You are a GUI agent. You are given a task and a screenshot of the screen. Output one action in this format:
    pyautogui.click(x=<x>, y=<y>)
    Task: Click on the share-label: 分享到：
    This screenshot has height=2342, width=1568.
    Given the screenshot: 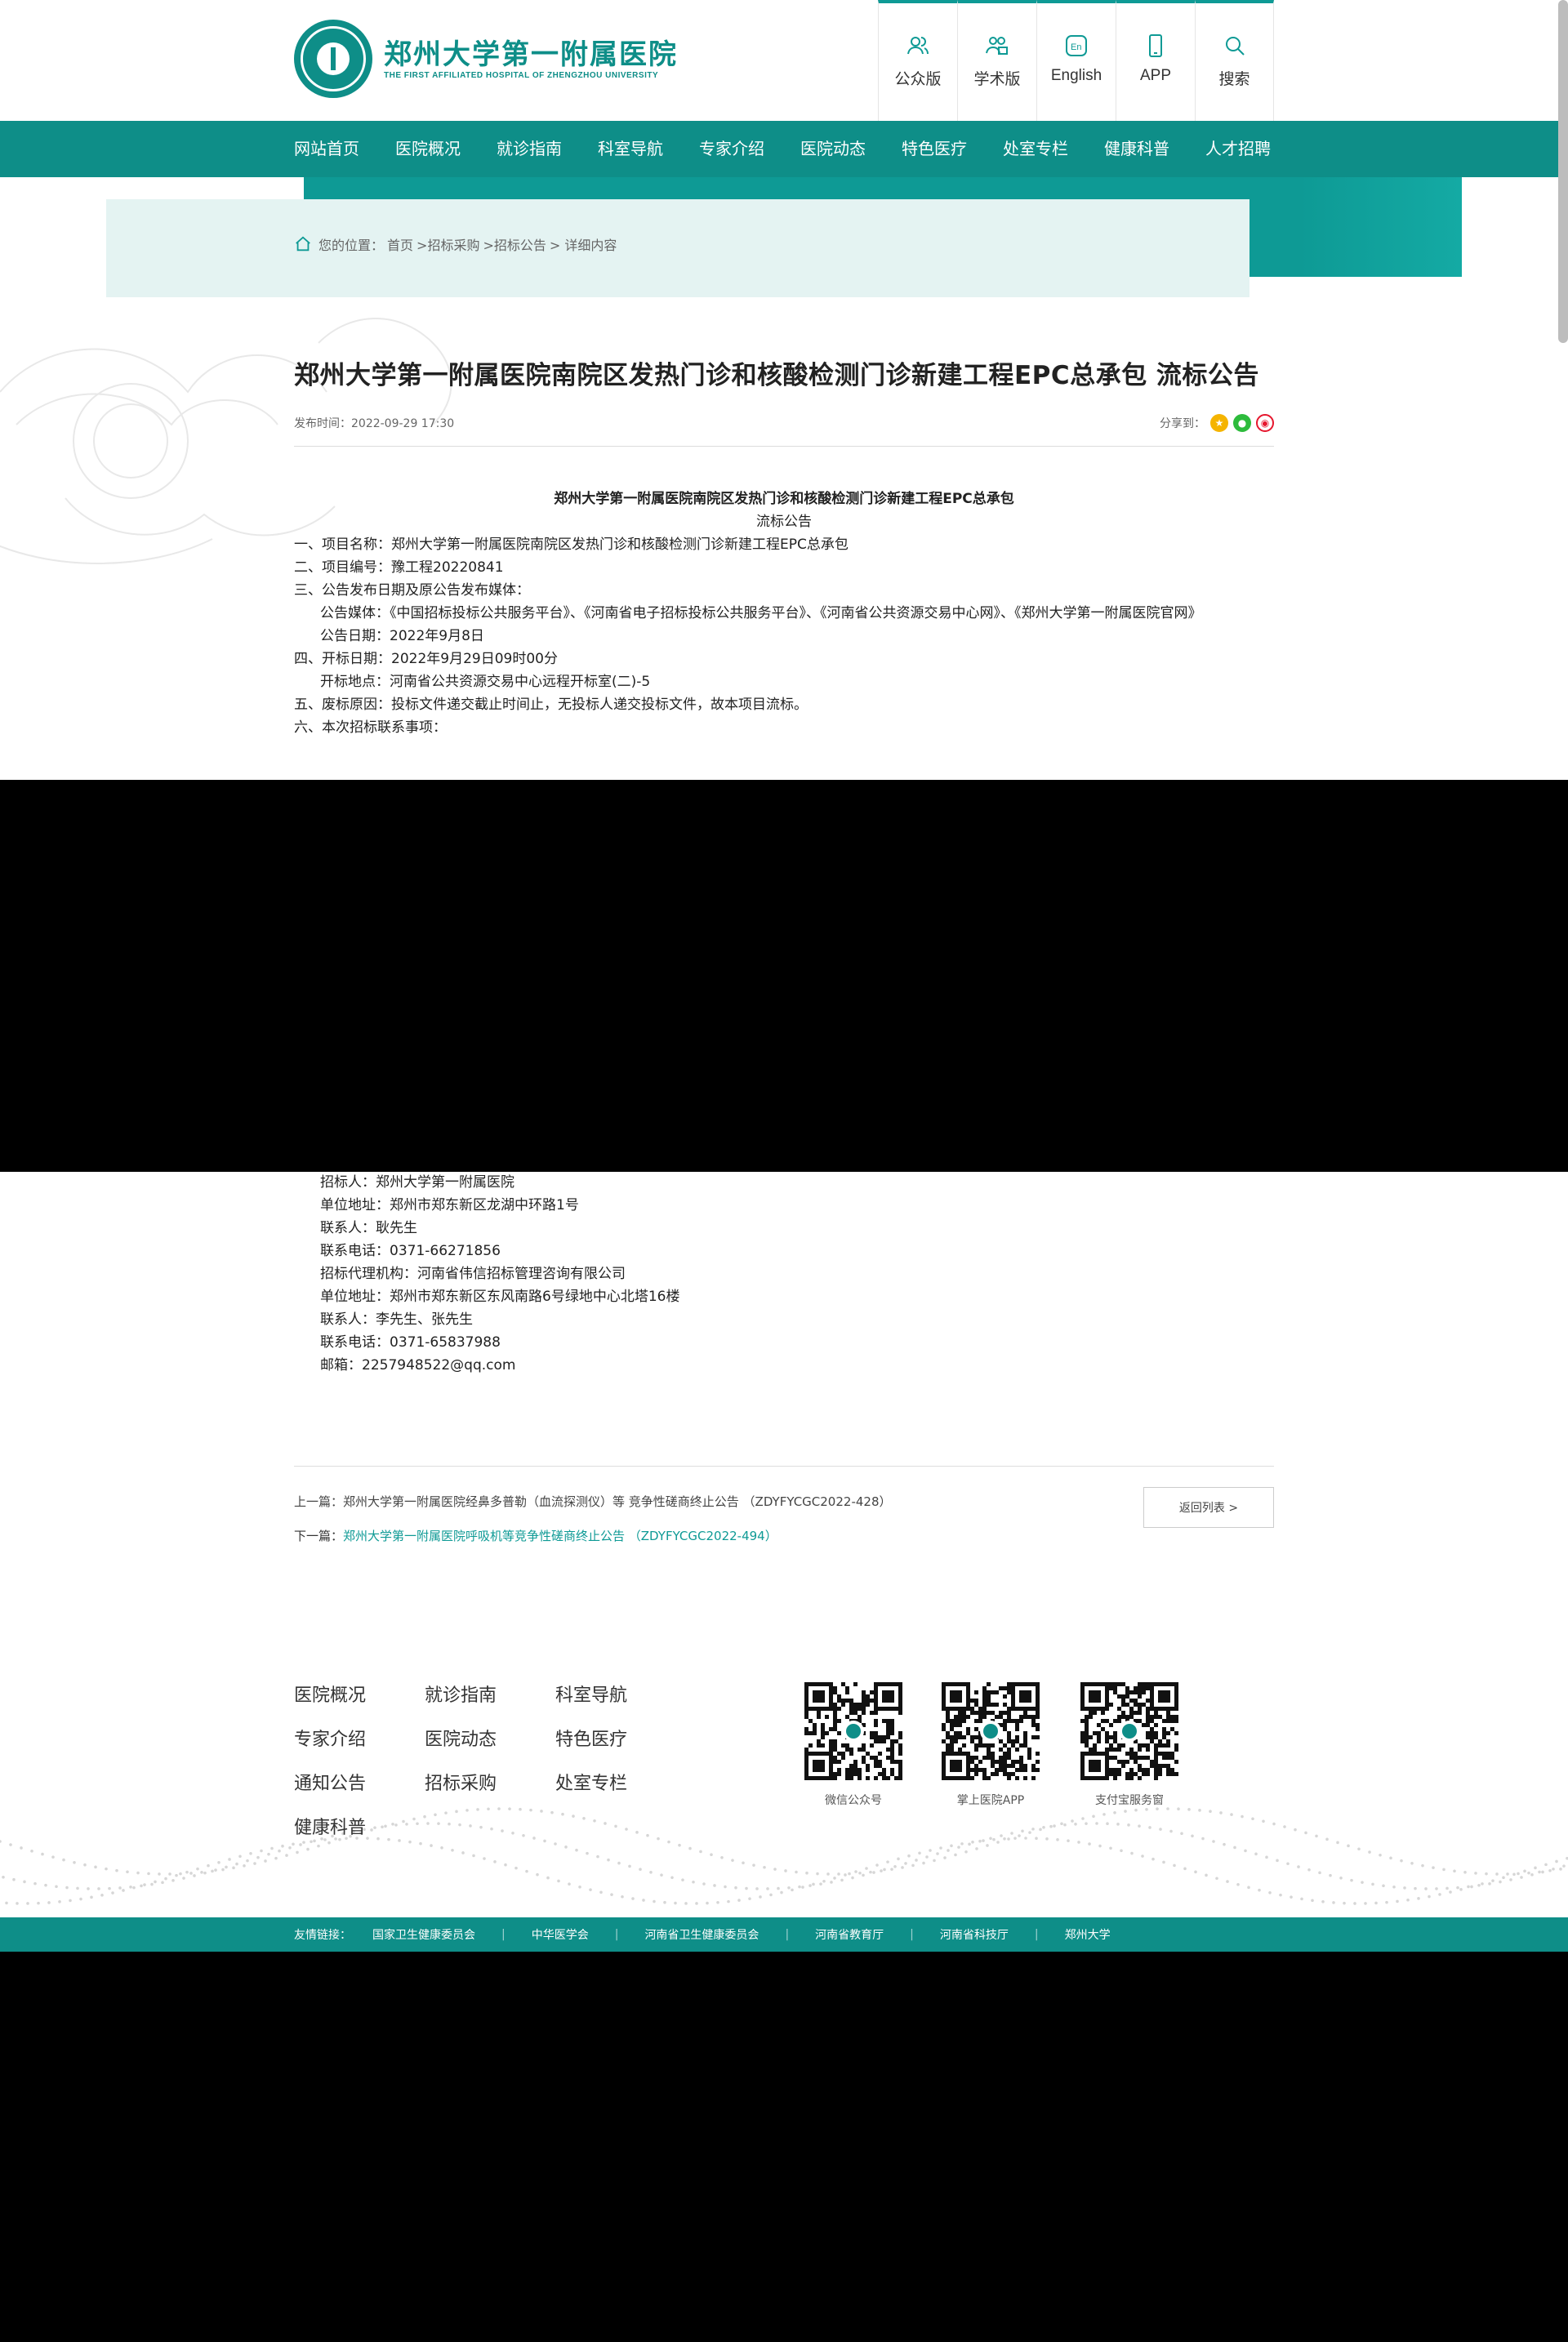 What is the action you would take?
    pyautogui.click(x=1182, y=423)
    